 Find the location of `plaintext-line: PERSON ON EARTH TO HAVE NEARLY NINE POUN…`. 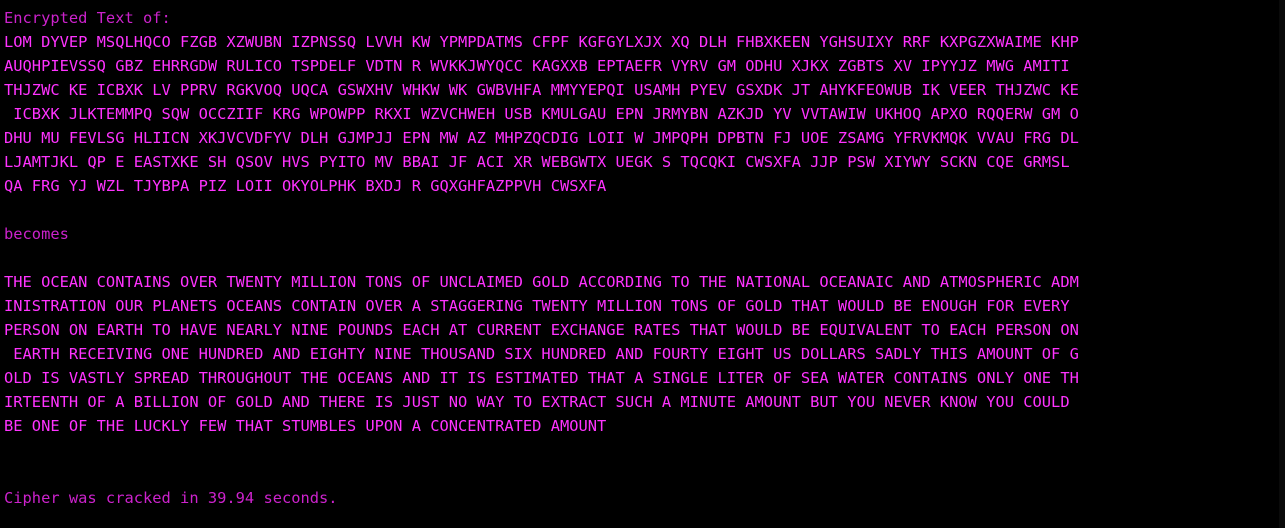

plaintext-line: PERSON ON EARTH TO HAVE NEARLY NINE POUN… is located at coordinates (541, 330).